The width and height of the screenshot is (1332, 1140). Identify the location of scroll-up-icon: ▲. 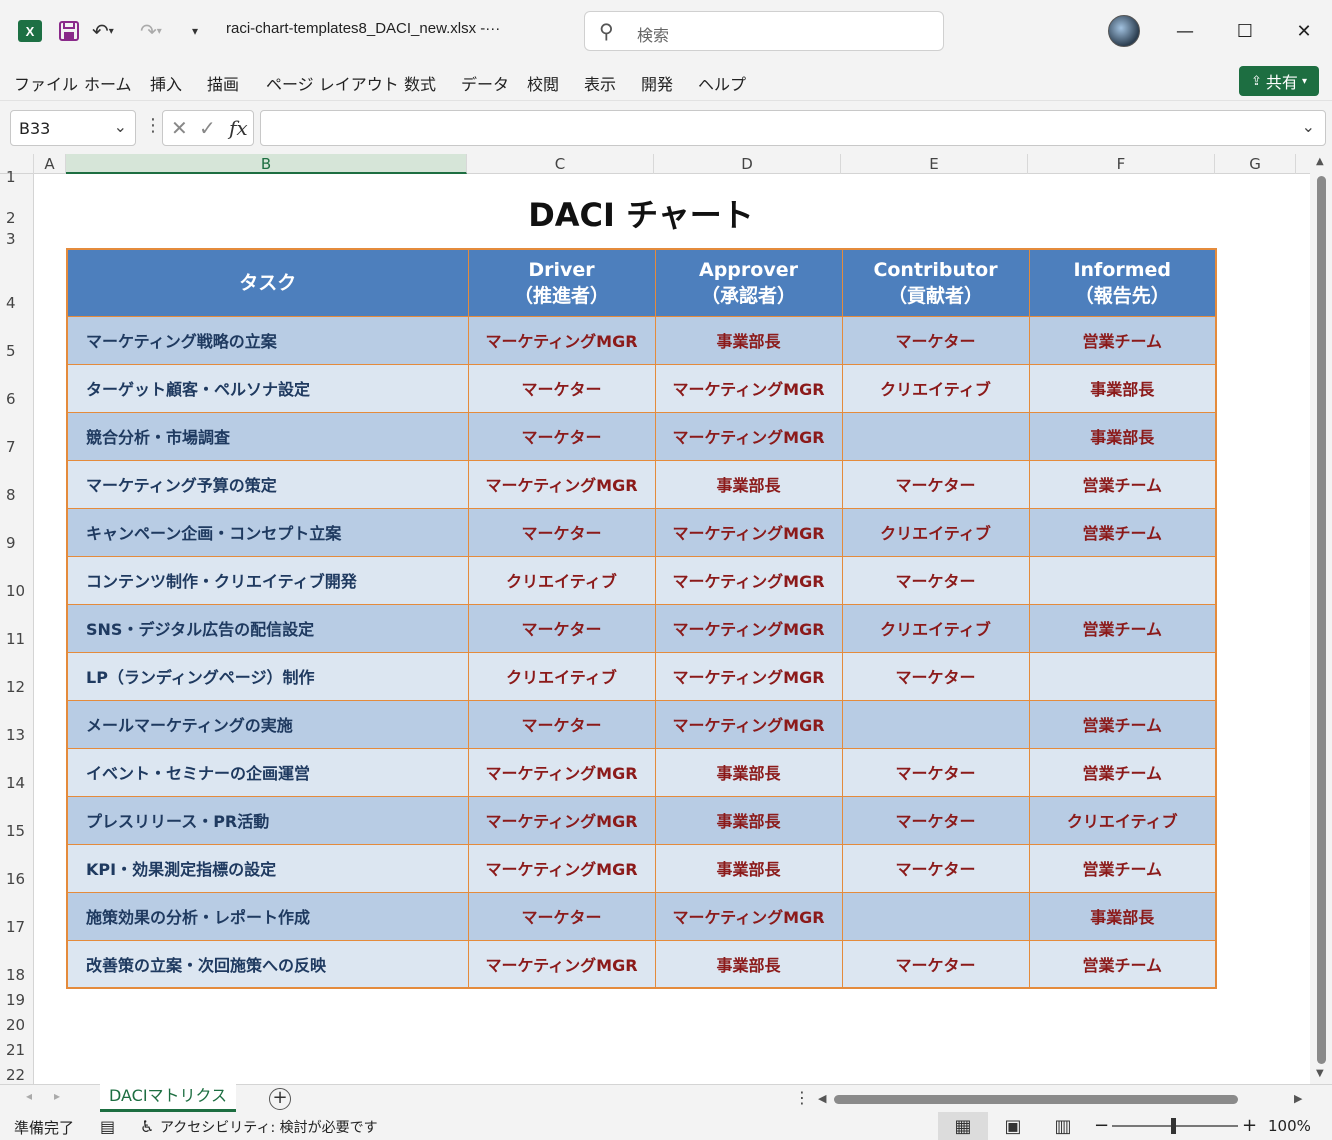
(1320, 161).